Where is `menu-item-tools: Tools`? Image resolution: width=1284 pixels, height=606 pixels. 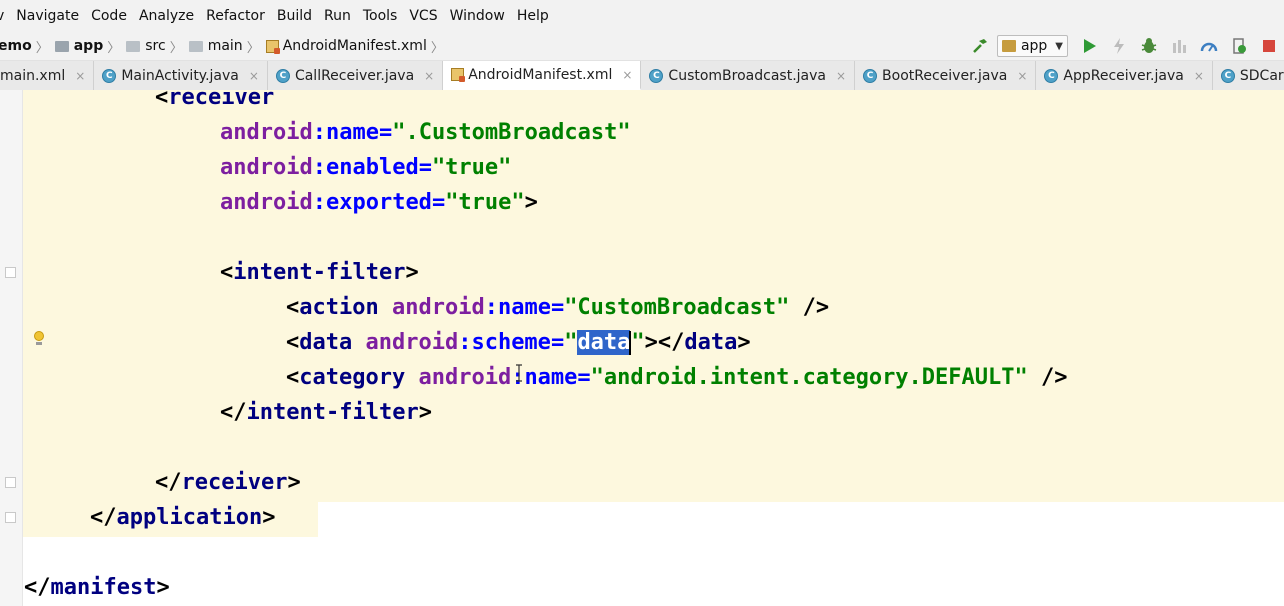
menu-item-tools: Tools is located at coordinates (380, 16).